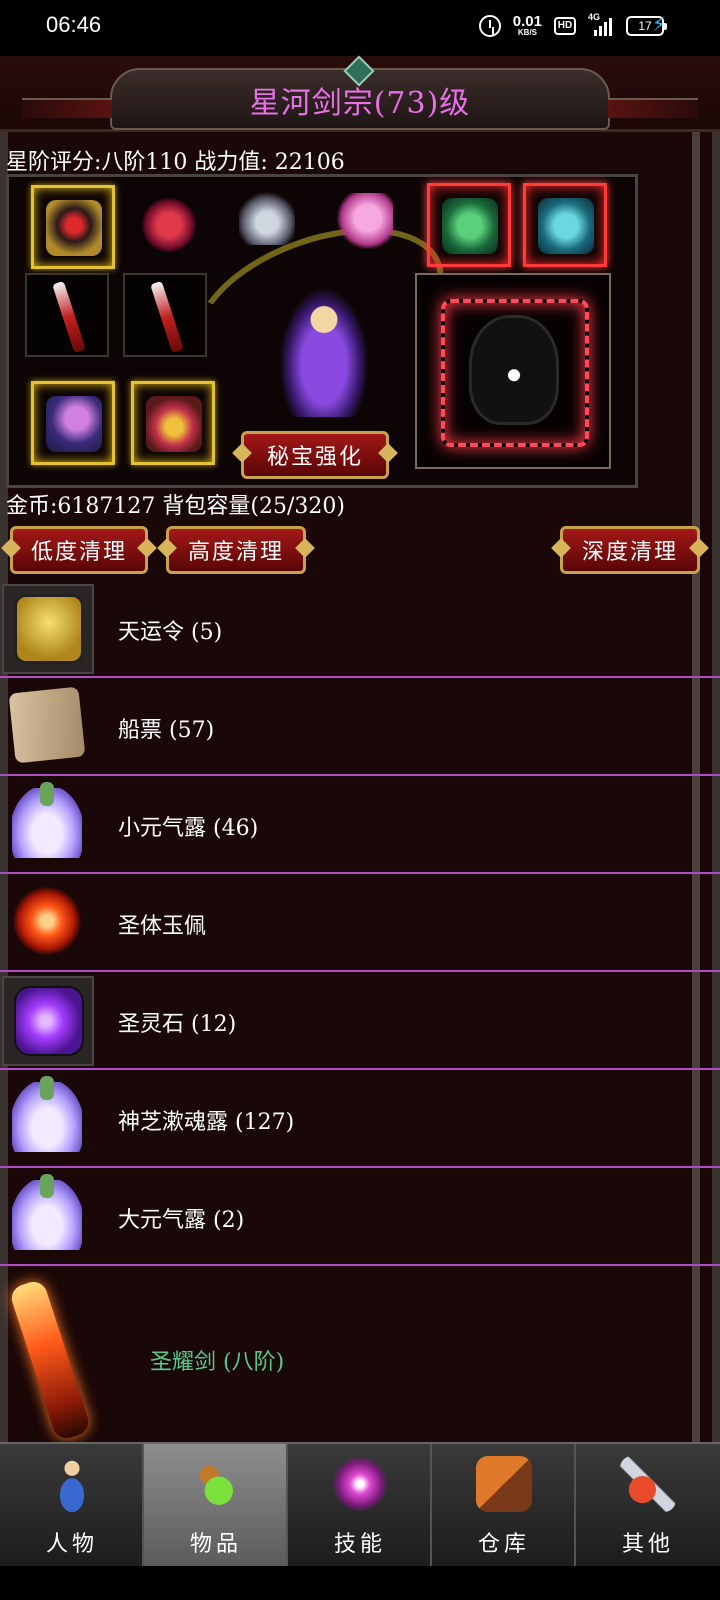 The width and height of the screenshot is (720, 1600). Describe the element at coordinates (206, 1122) in the screenshot. I see `item-name: 神芝漱魂露 (127)` at that location.